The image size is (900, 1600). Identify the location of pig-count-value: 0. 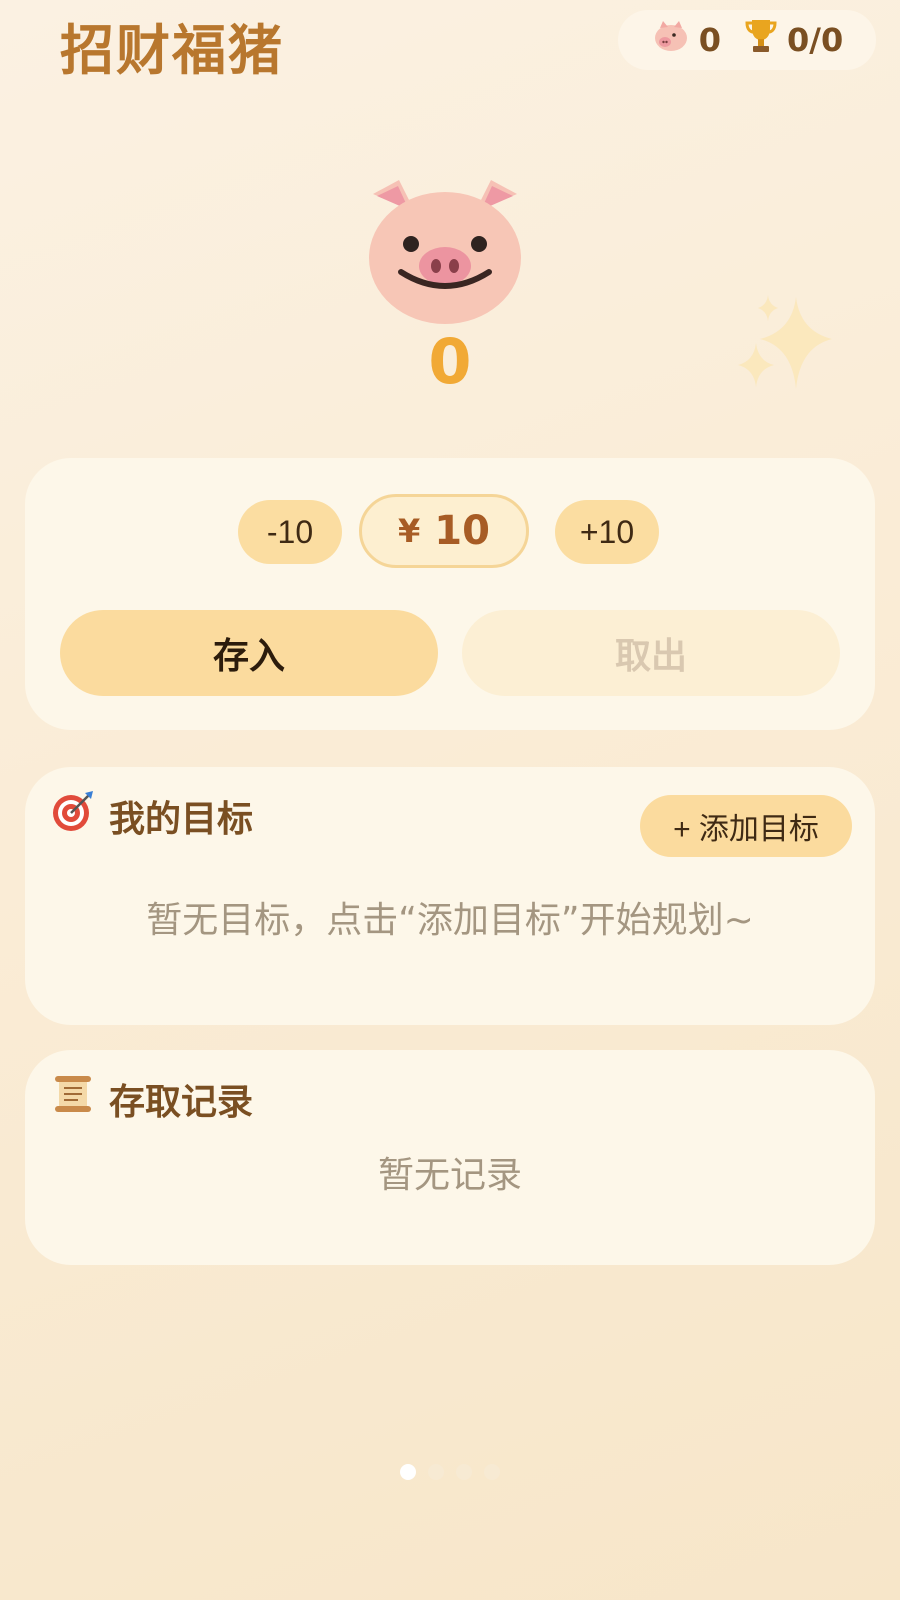
(710, 40).